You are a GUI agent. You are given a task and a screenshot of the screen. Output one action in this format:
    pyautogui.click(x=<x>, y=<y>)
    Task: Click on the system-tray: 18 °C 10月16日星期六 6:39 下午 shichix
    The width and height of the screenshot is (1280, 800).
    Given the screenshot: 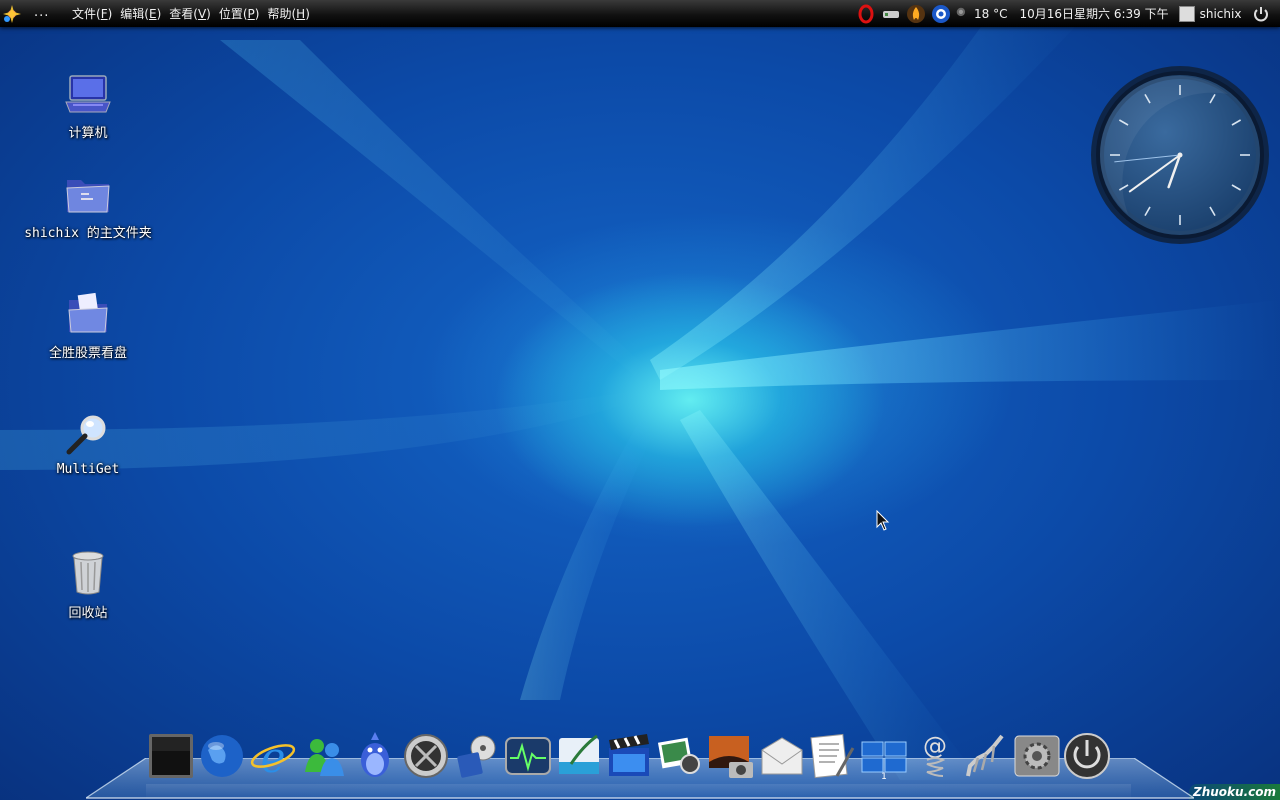 What is the action you would take?
    pyautogui.click(x=1063, y=13)
    